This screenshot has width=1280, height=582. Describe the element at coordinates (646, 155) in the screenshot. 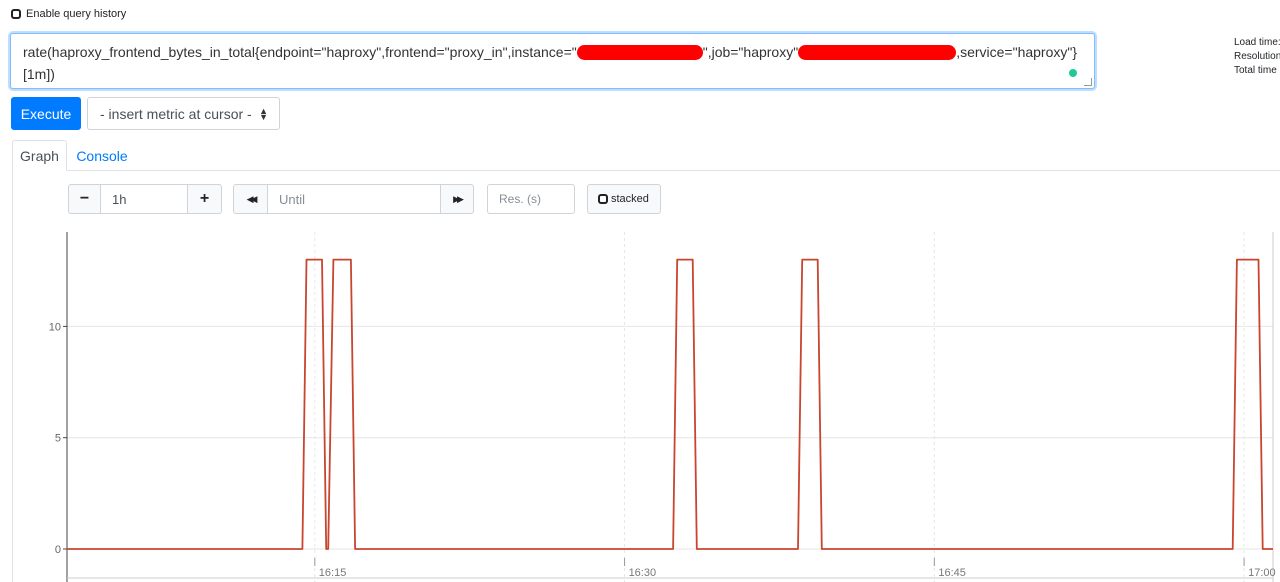

I see `tab-bar: Graph Console` at that location.